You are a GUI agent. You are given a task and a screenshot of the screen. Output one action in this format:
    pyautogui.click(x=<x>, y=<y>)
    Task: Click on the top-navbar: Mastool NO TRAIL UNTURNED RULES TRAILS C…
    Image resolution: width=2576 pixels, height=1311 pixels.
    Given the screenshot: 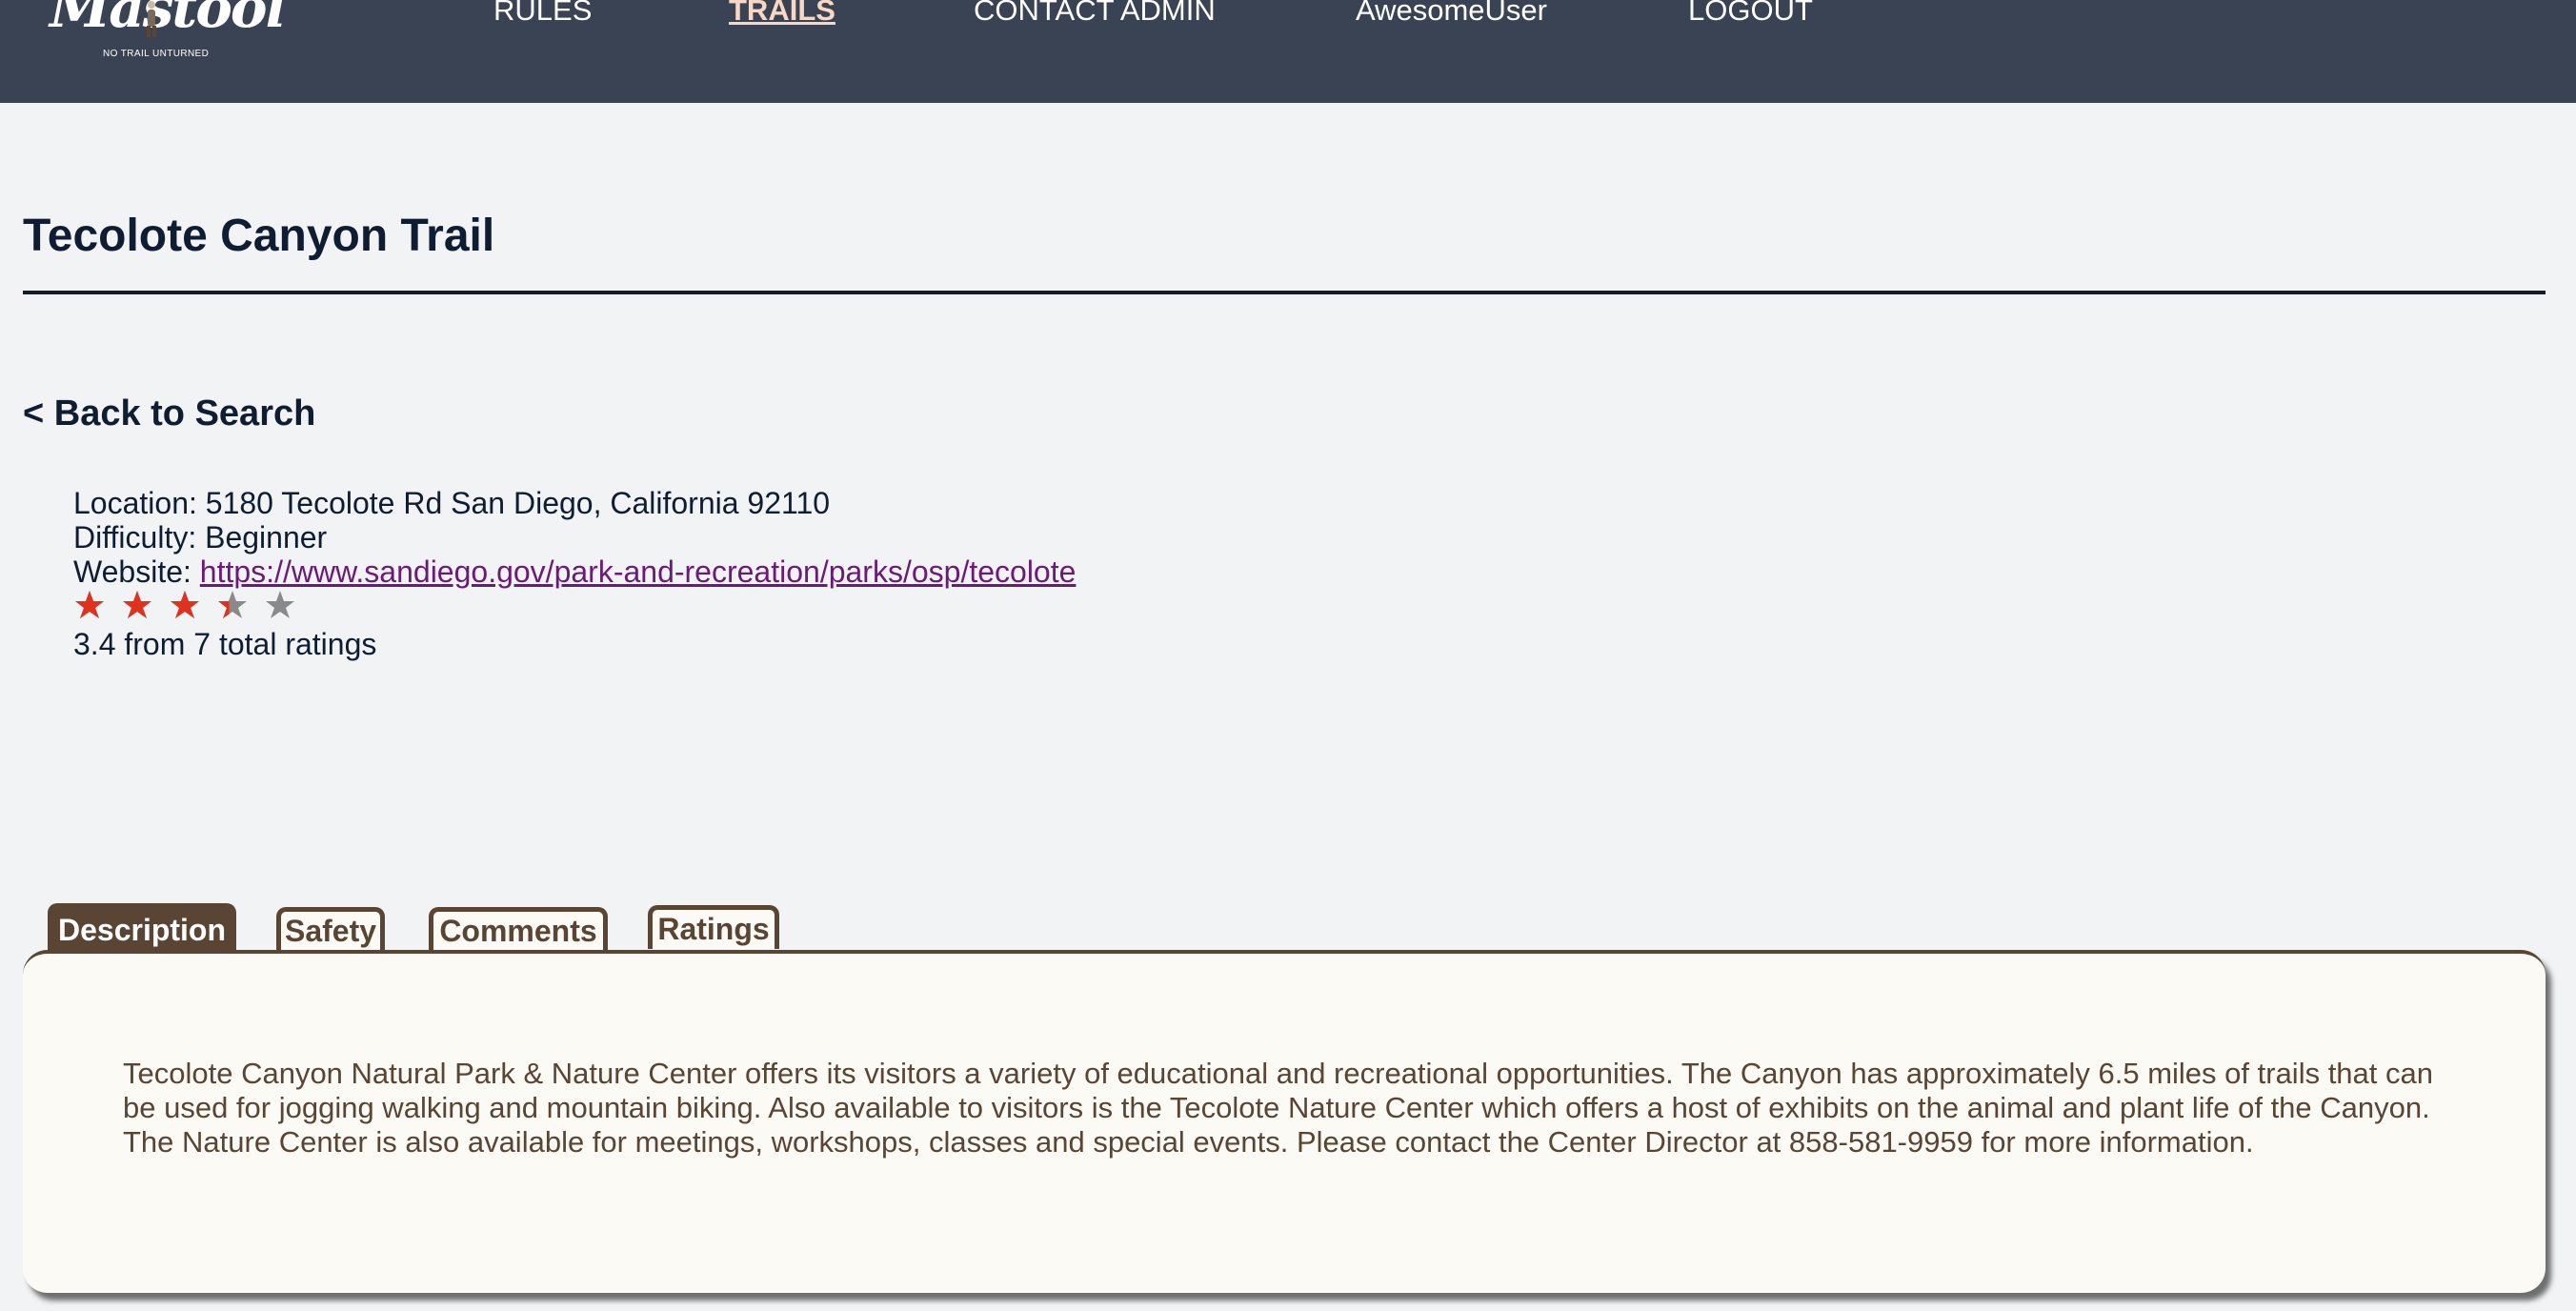 What is the action you would take?
    pyautogui.click(x=1288, y=51)
    